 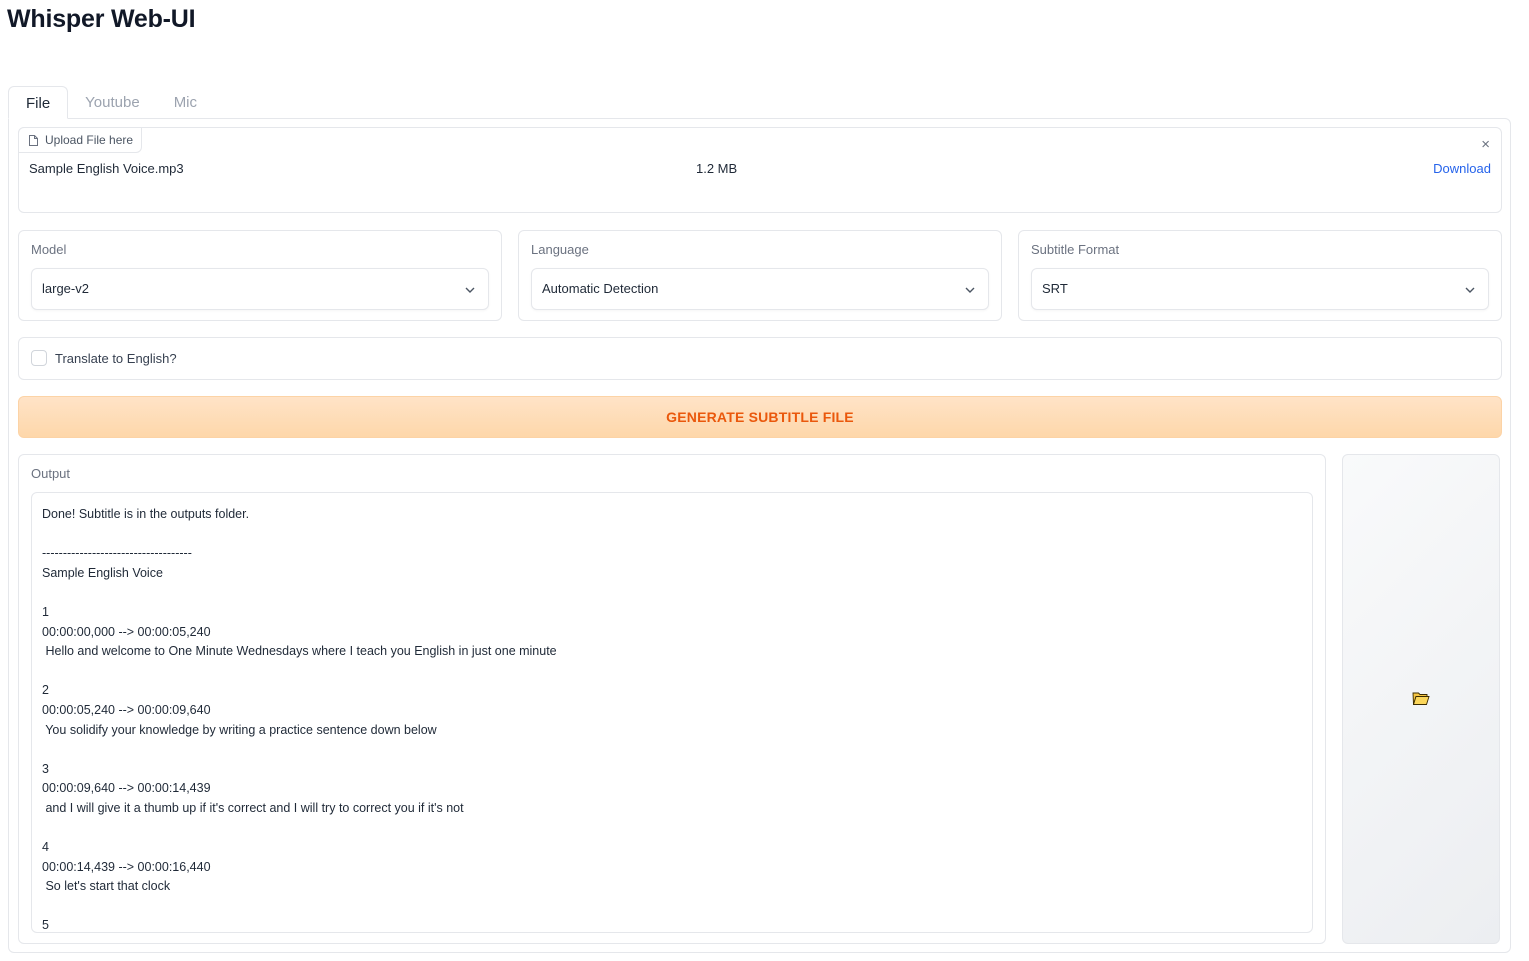 I want to click on translate-label: Translate to English?, so click(x=116, y=358).